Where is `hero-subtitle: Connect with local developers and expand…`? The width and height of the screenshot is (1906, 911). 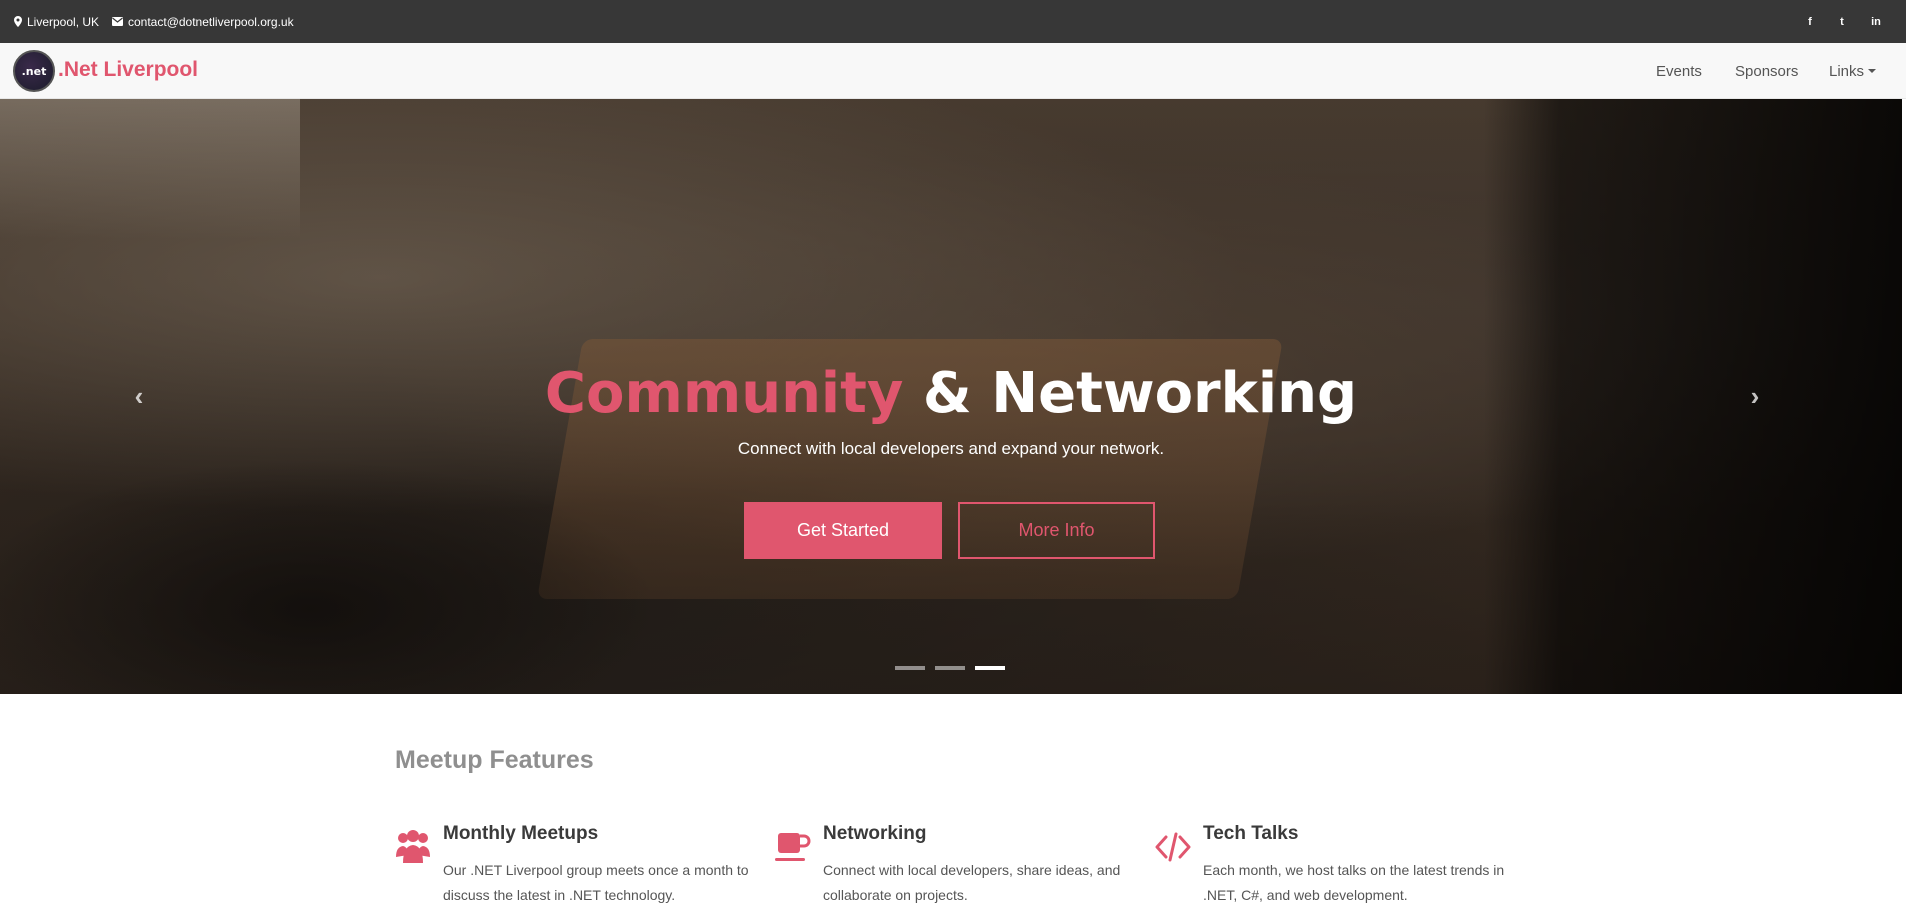 hero-subtitle: Connect with local developers and expand… is located at coordinates (951, 448).